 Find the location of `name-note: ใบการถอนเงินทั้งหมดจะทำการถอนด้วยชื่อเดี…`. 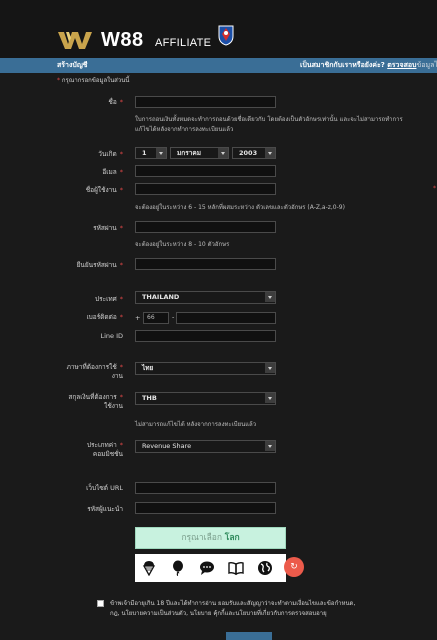

name-note: ใบการถอนเงินทั้งหมดจะทำการถอนด้วยชื่อเดี… is located at coordinates (269, 125).